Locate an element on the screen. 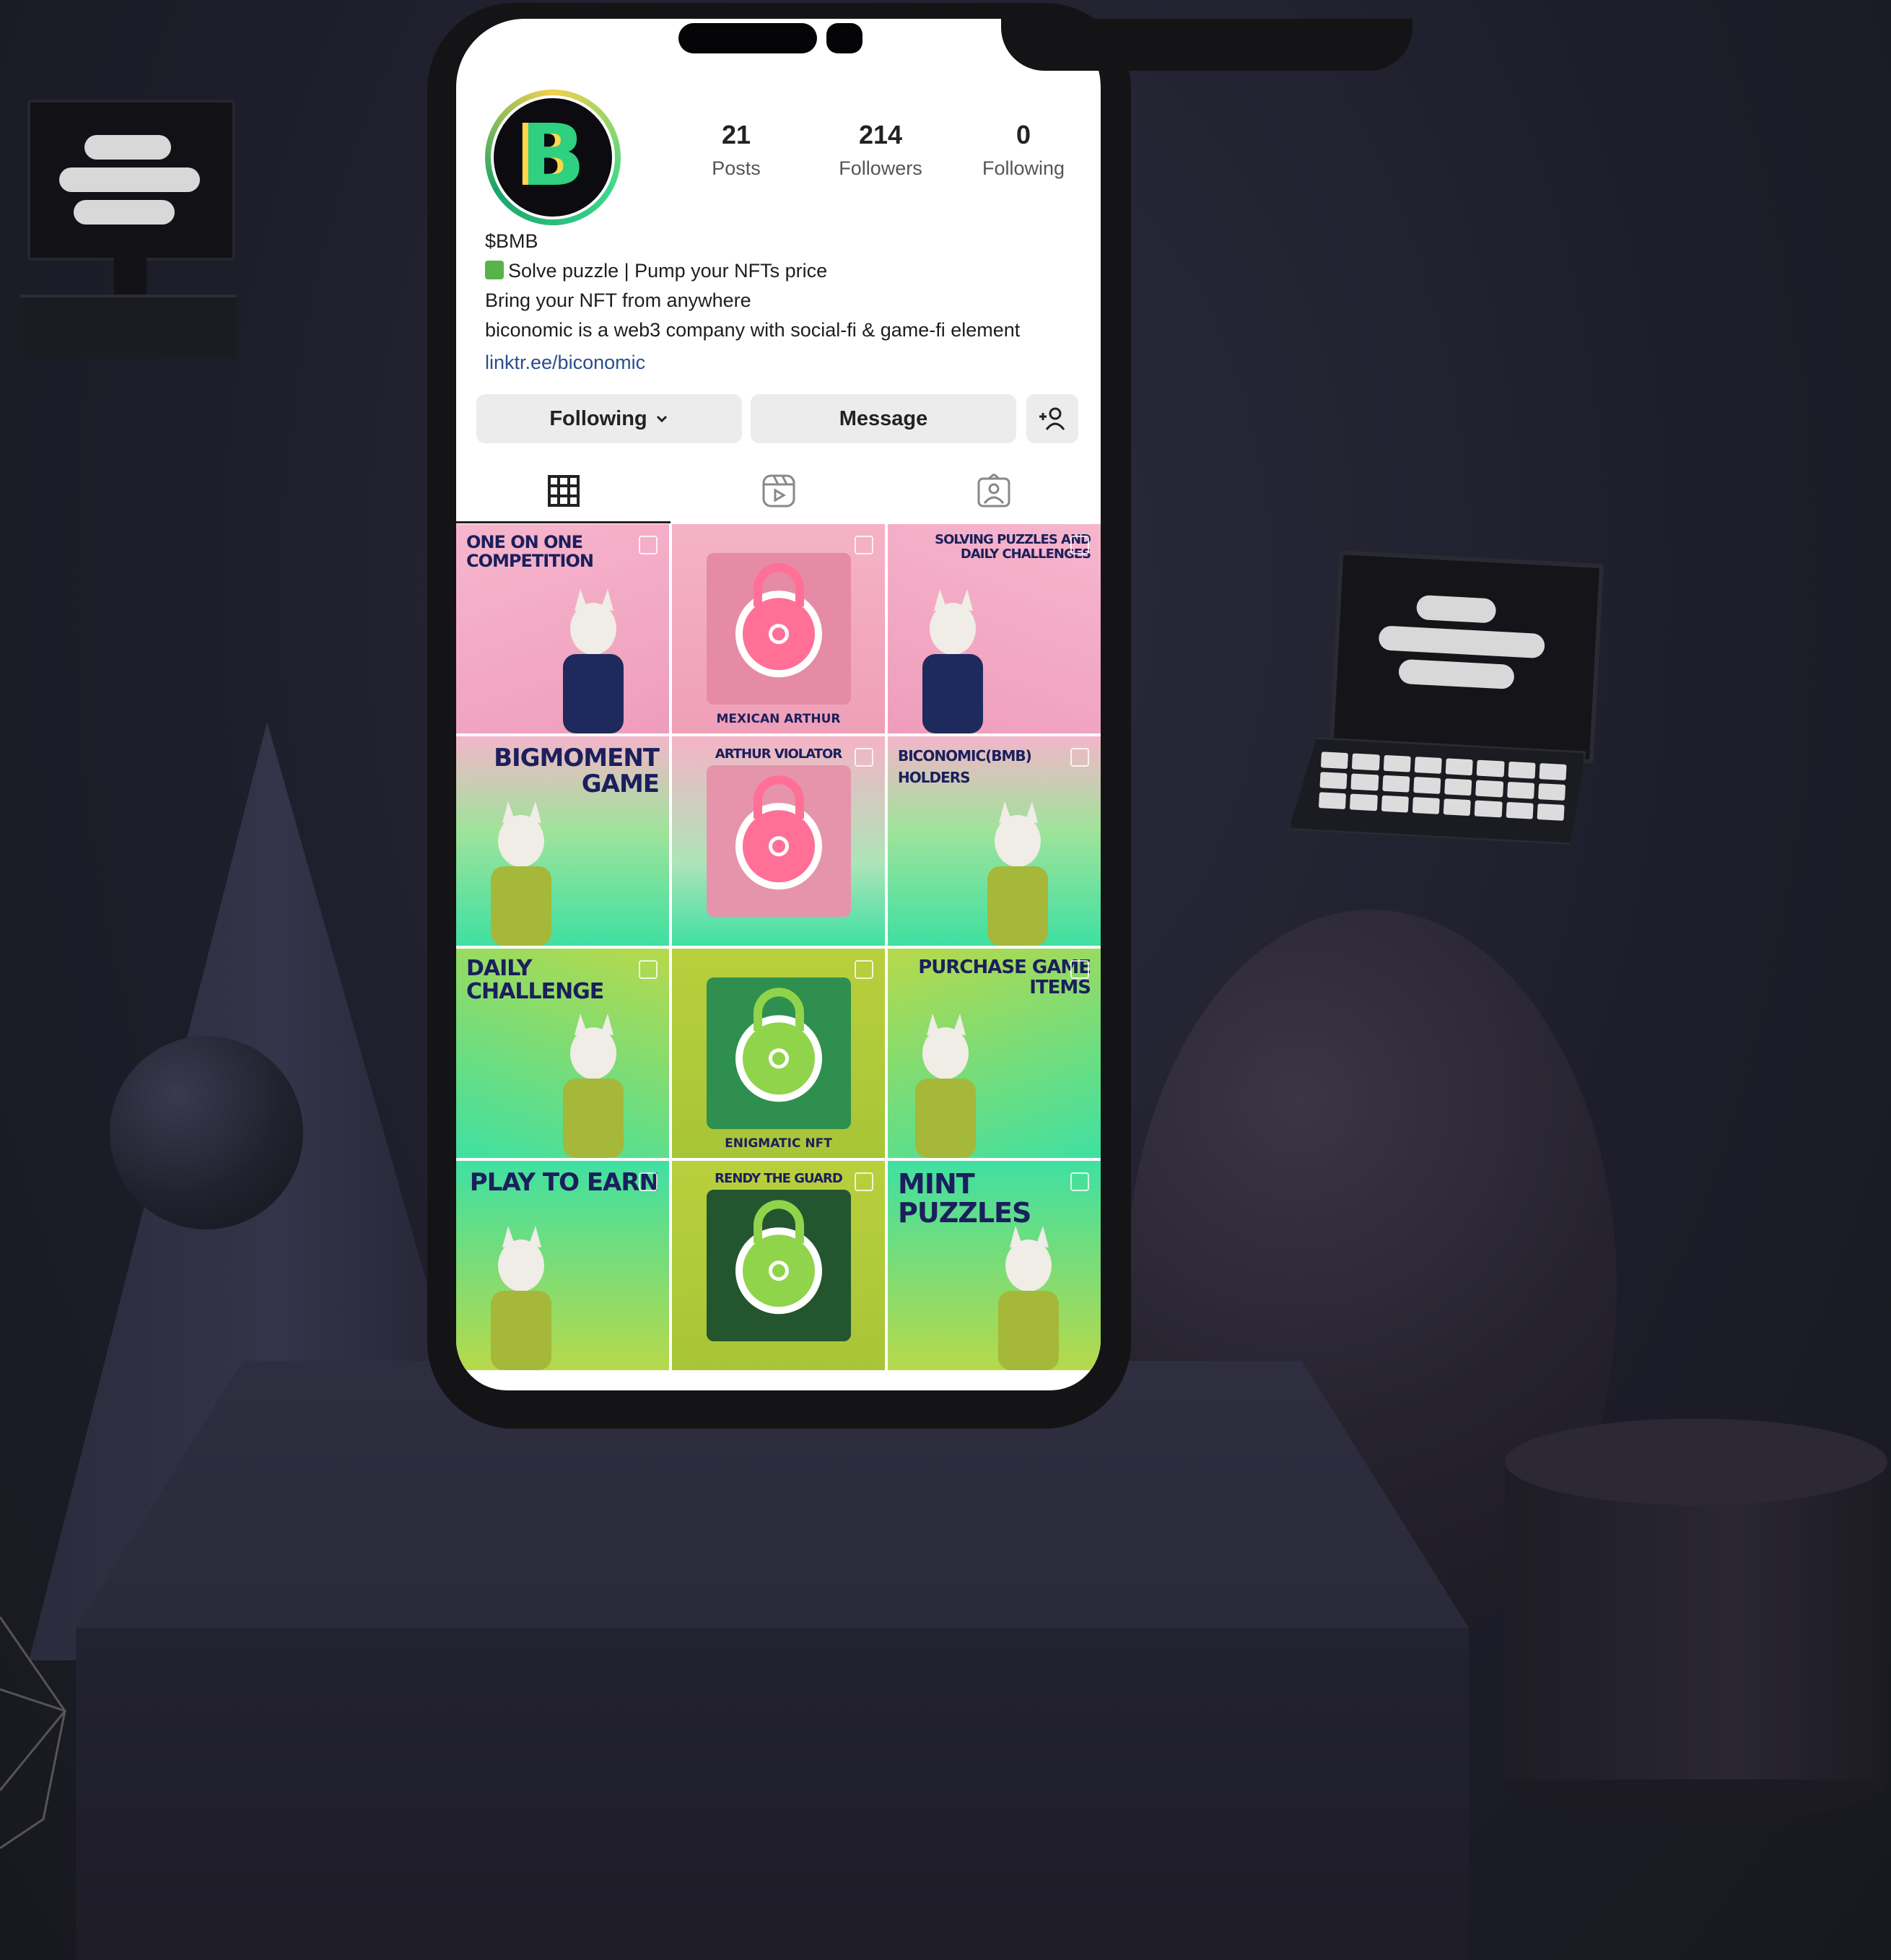 Image resolution: width=1891 pixels, height=1960 pixels. add-person-button is located at coordinates (1052, 418).